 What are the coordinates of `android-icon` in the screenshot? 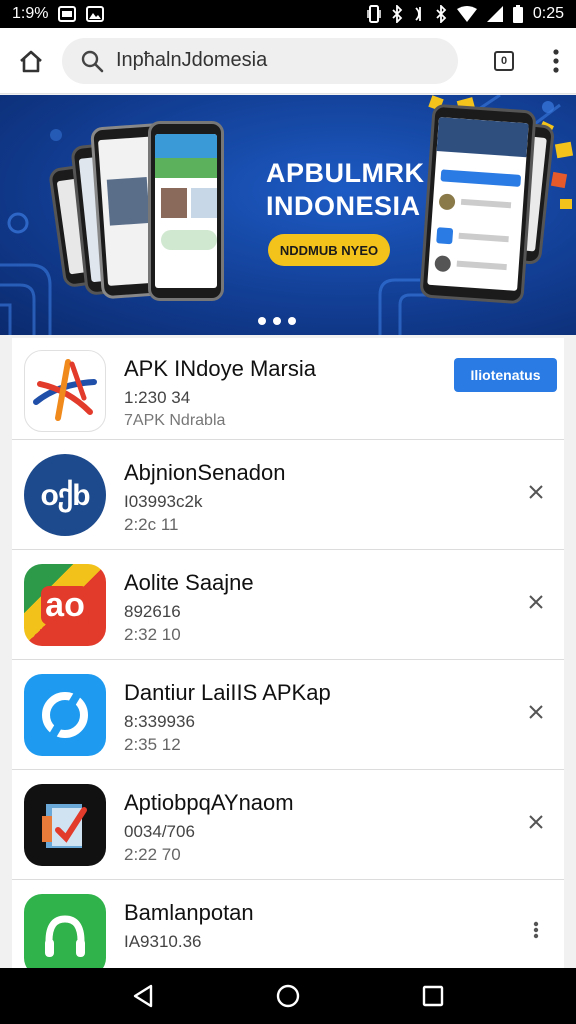 It's located at (65, 936).